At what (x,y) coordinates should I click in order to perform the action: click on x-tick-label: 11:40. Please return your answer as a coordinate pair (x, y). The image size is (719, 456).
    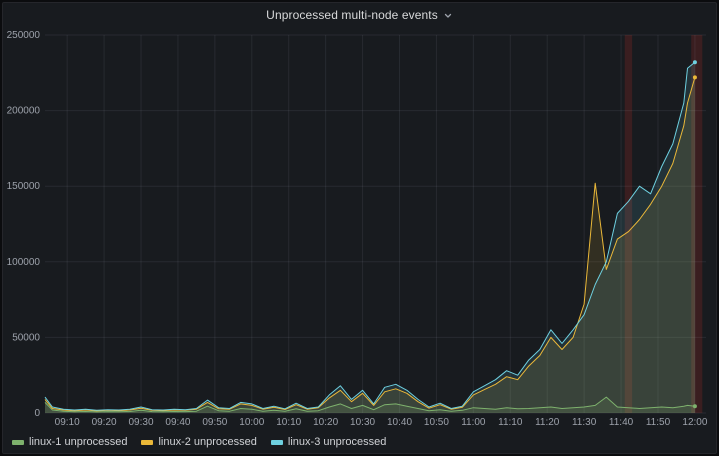
    Looking at the image, I should click on (621, 422).